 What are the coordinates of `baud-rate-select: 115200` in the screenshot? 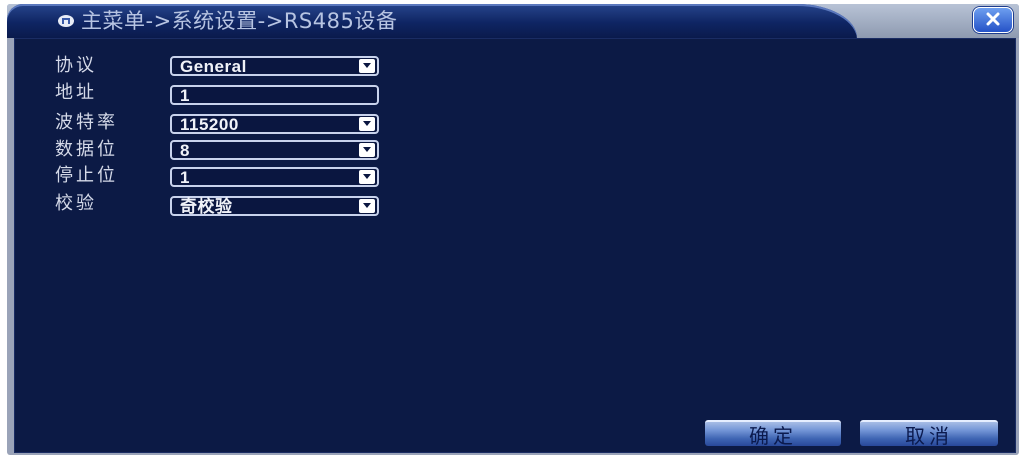 It's located at (274, 124).